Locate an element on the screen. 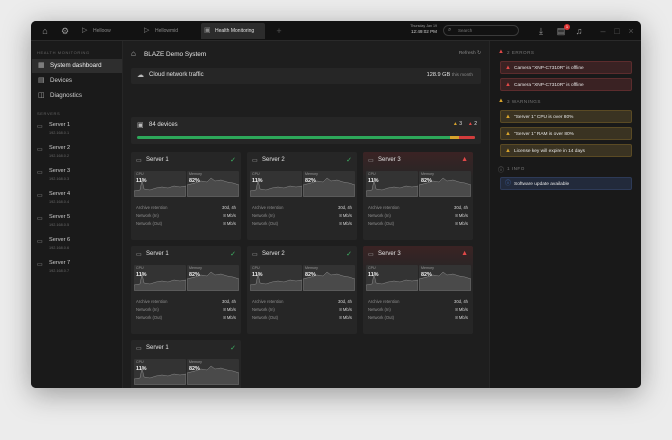 The image size is (672, 440). sidebar-item-system-dashboard: ▦ System dashboard is located at coordinates (77, 66).